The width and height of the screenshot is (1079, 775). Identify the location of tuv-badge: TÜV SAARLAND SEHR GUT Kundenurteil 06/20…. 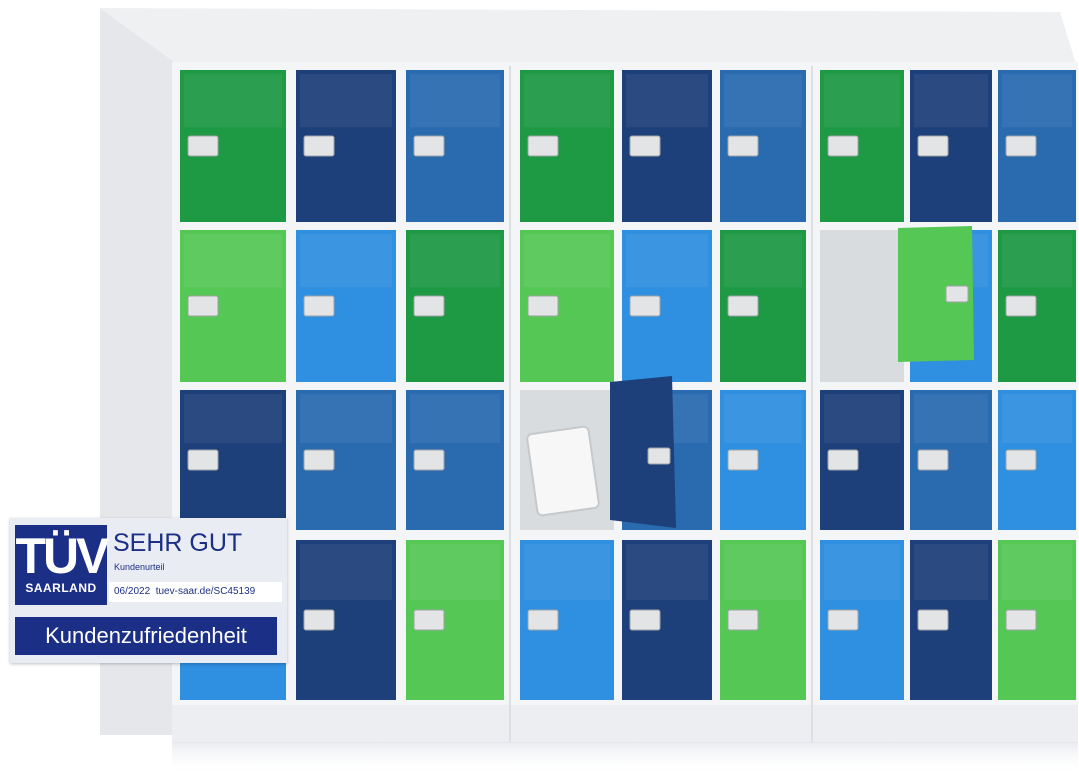
(148, 590).